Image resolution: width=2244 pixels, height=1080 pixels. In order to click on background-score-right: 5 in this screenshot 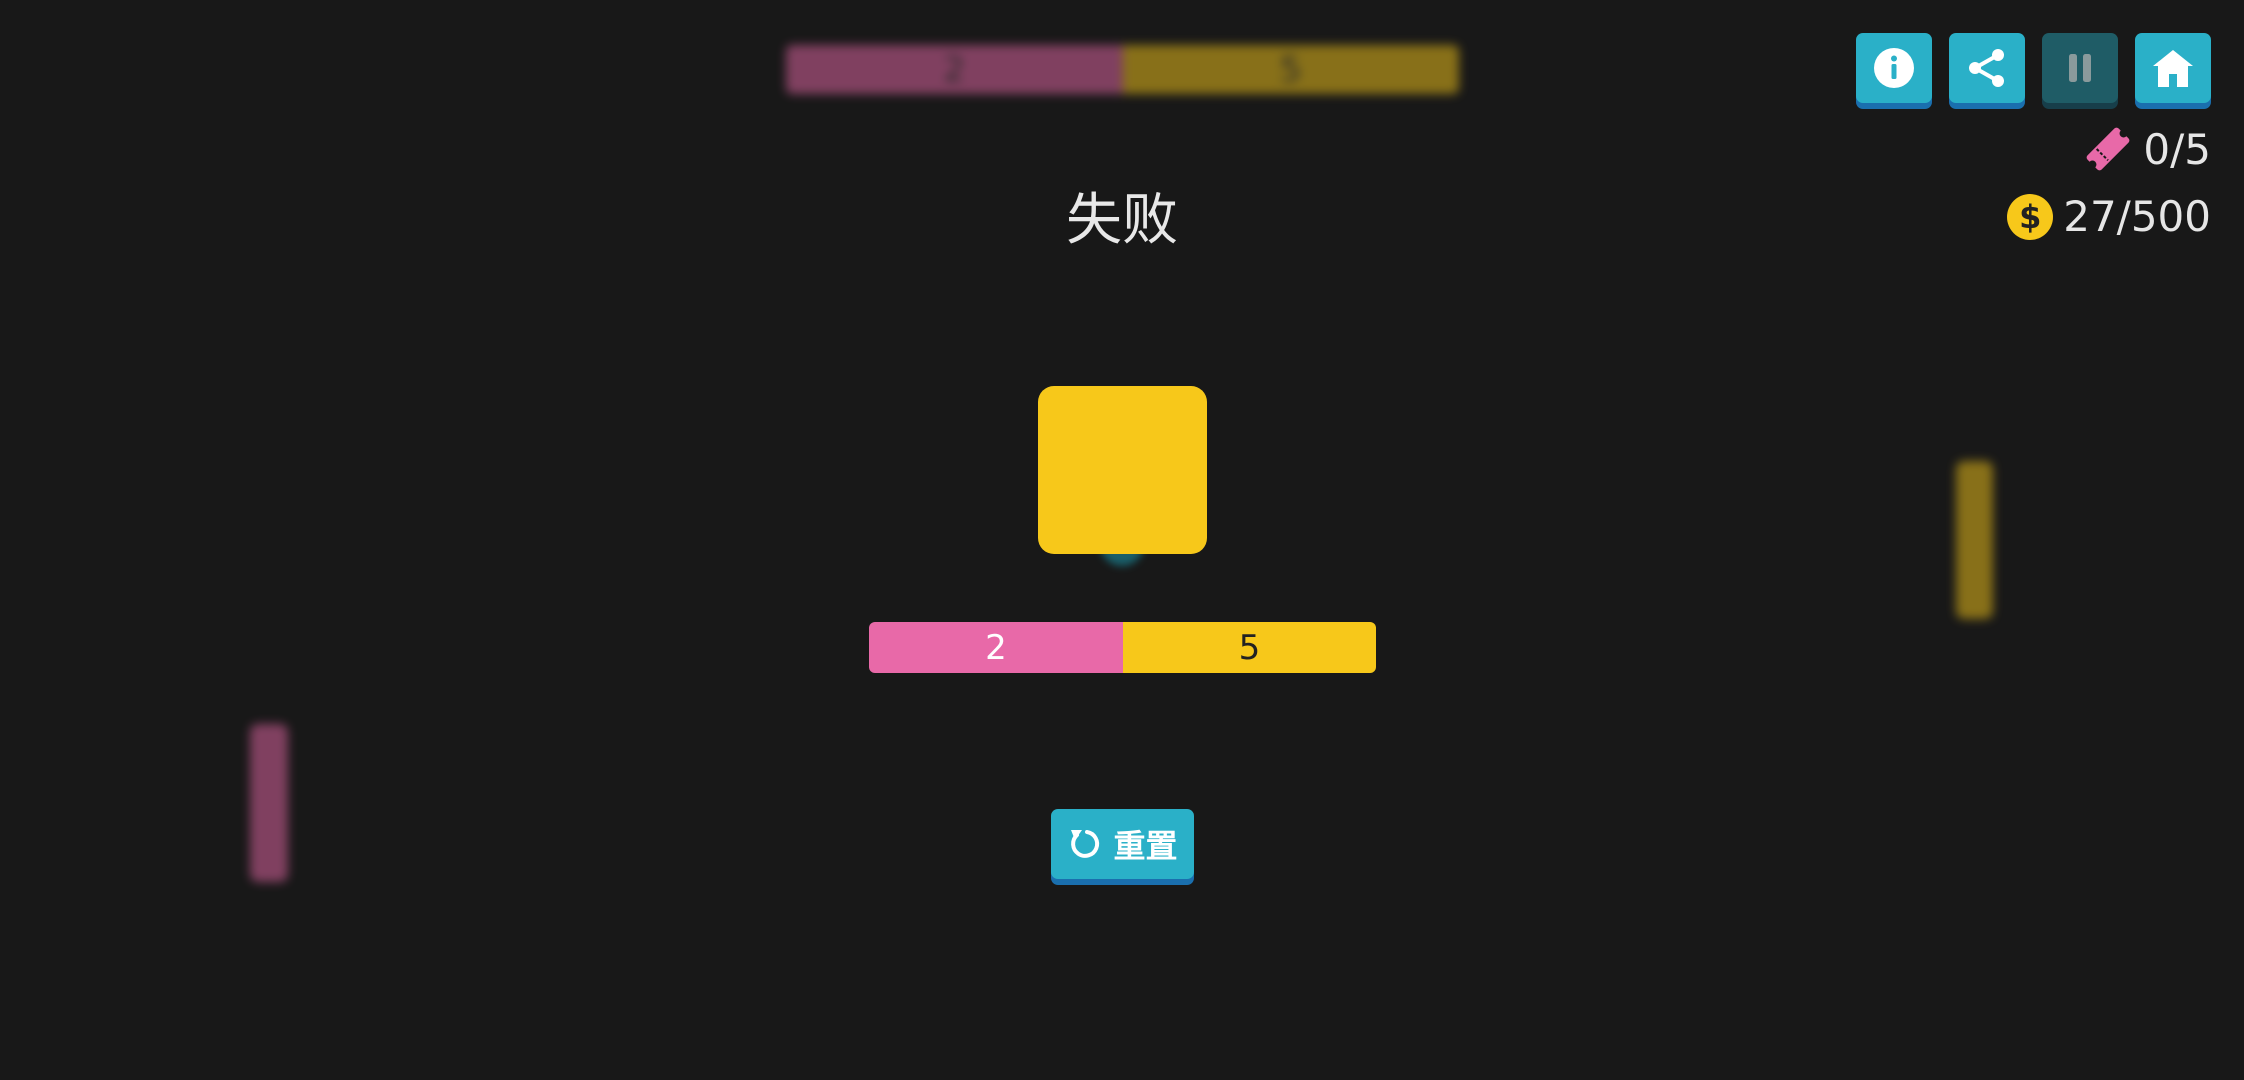, I will do `click(1290, 69)`.